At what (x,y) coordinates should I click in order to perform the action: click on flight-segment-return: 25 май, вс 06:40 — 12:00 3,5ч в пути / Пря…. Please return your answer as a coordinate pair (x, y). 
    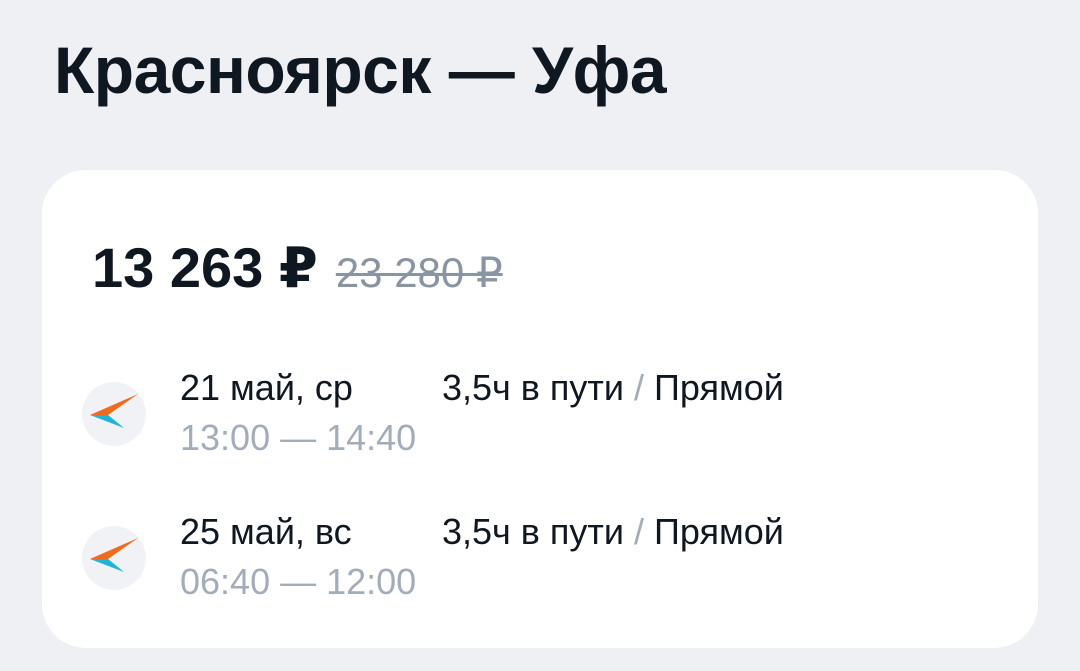
    Looking at the image, I should click on (532, 560).